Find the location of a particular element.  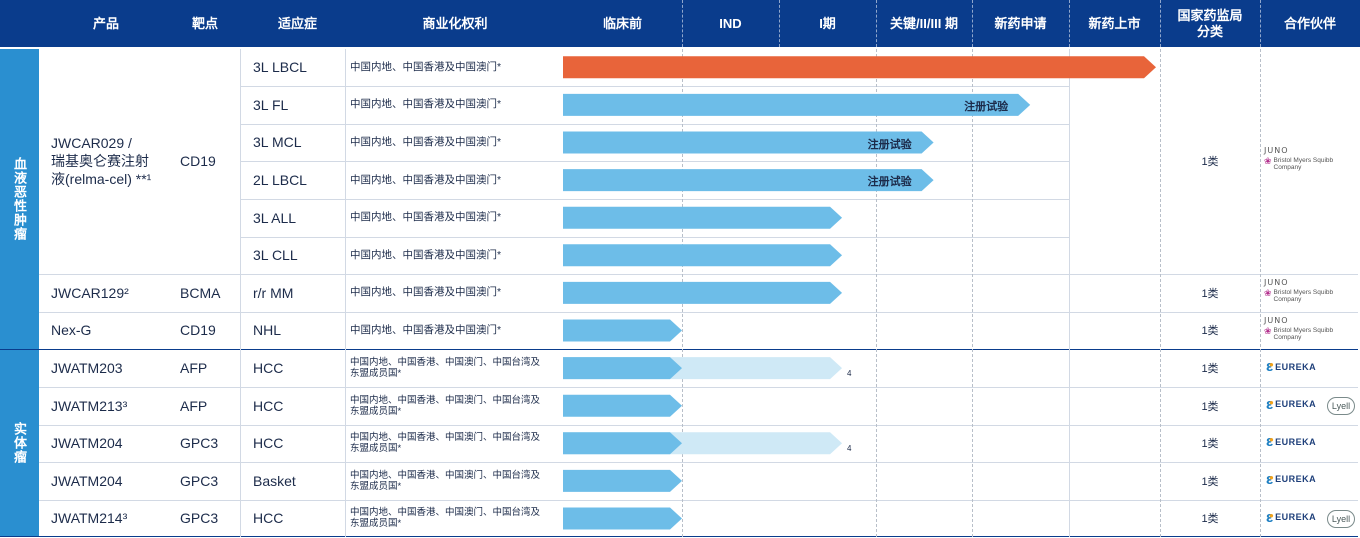

indication-name: 3L MCL is located at coordinates (277, 142).